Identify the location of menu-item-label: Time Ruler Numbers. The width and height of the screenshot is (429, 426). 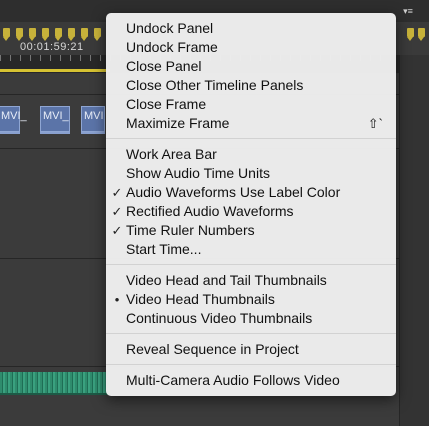
(190, 230).